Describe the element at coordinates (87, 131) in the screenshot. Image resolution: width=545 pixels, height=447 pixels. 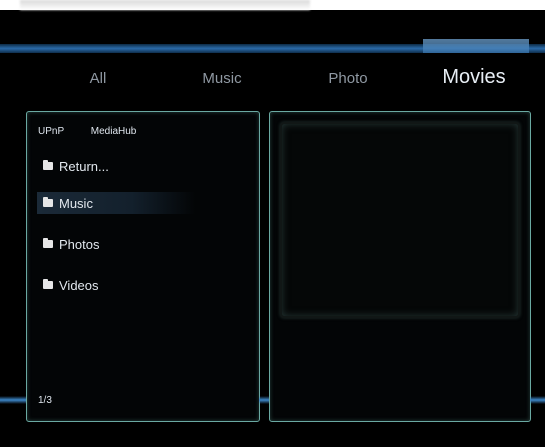
I see `browser-header: UPnP MediaHub` at that location.